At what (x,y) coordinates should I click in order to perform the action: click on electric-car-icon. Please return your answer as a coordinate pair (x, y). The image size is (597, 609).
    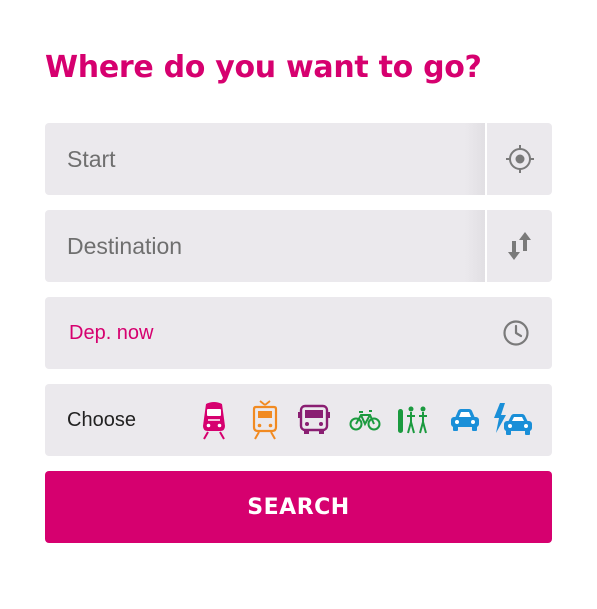
    Looking at the image, I should click on (513, 419).